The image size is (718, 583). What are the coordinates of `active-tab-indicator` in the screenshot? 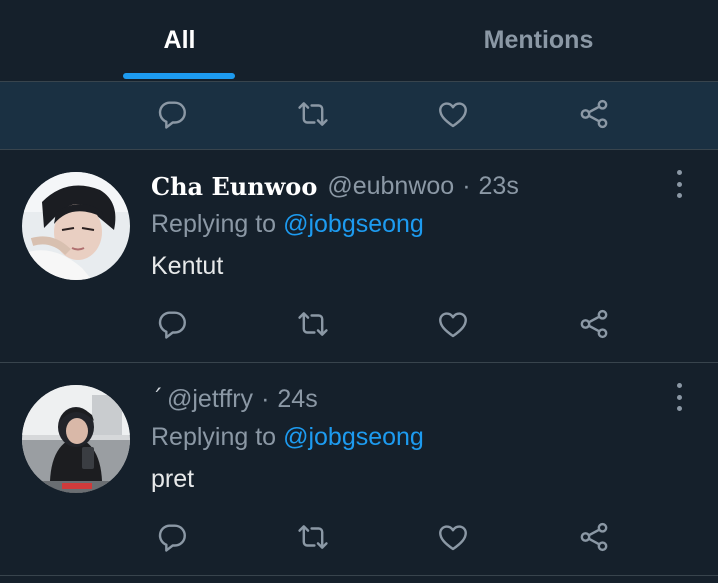 It's located at (179, 76).